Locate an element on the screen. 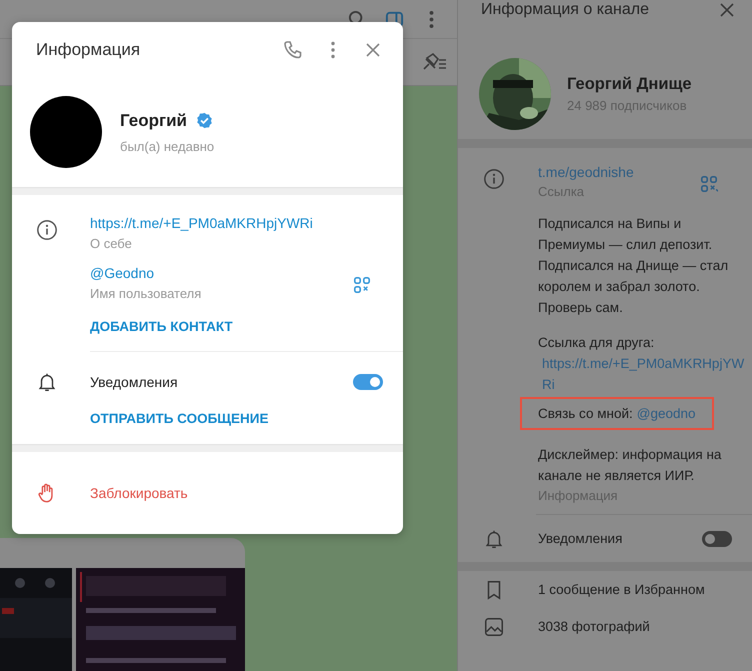 The width and height of the screenshot is (752, 671). panel-title: Информация о канале is located at coordinates (565, 10).